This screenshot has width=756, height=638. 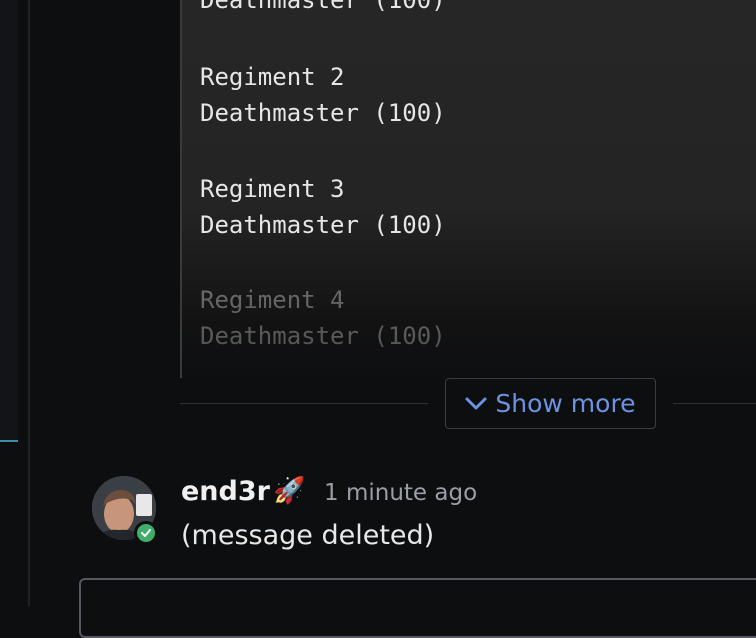 I want to click on code-line: Regiment 4, so click(x=272, y=300).